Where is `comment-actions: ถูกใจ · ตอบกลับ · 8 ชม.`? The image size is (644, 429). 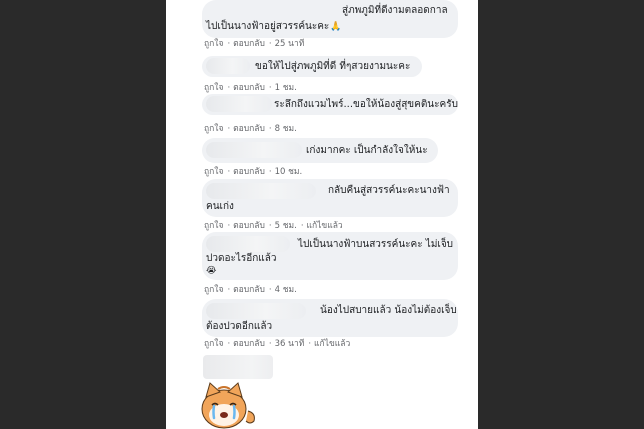
comment-actions: ถูกใจ · ตอบกลับ · 8 ชม. is located at coordinates (250, 129).